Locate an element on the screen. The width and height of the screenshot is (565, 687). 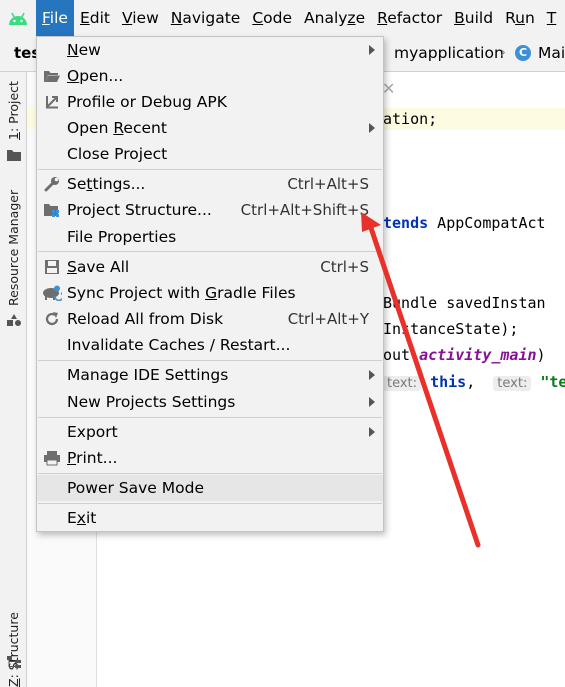
menu-file: File is located at coordinates (55, 18).